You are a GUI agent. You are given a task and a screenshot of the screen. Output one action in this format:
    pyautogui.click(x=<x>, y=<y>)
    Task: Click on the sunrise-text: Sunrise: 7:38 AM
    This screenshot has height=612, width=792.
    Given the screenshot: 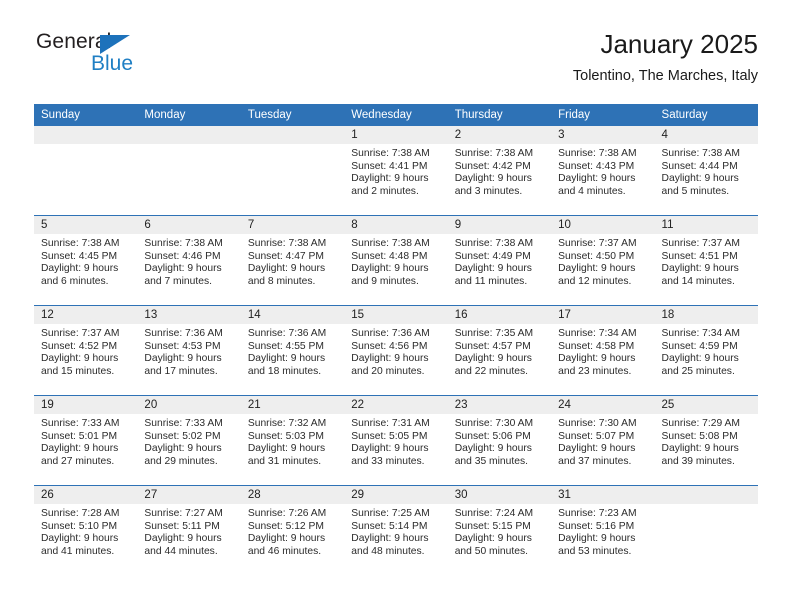 What is the action you would take?
    pyautogui.click(x=700, y=153)
    